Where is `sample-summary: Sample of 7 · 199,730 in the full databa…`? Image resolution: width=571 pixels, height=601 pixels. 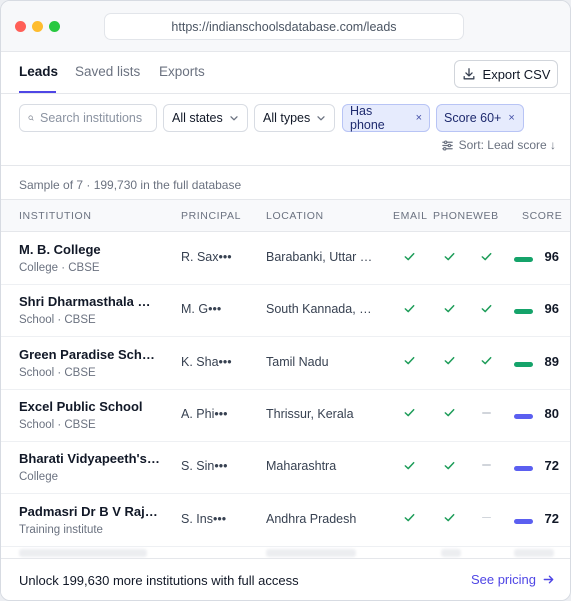 sample-summary: Sample of 7 · 199,730 in the full databa… is located at coordinates (130, 185).